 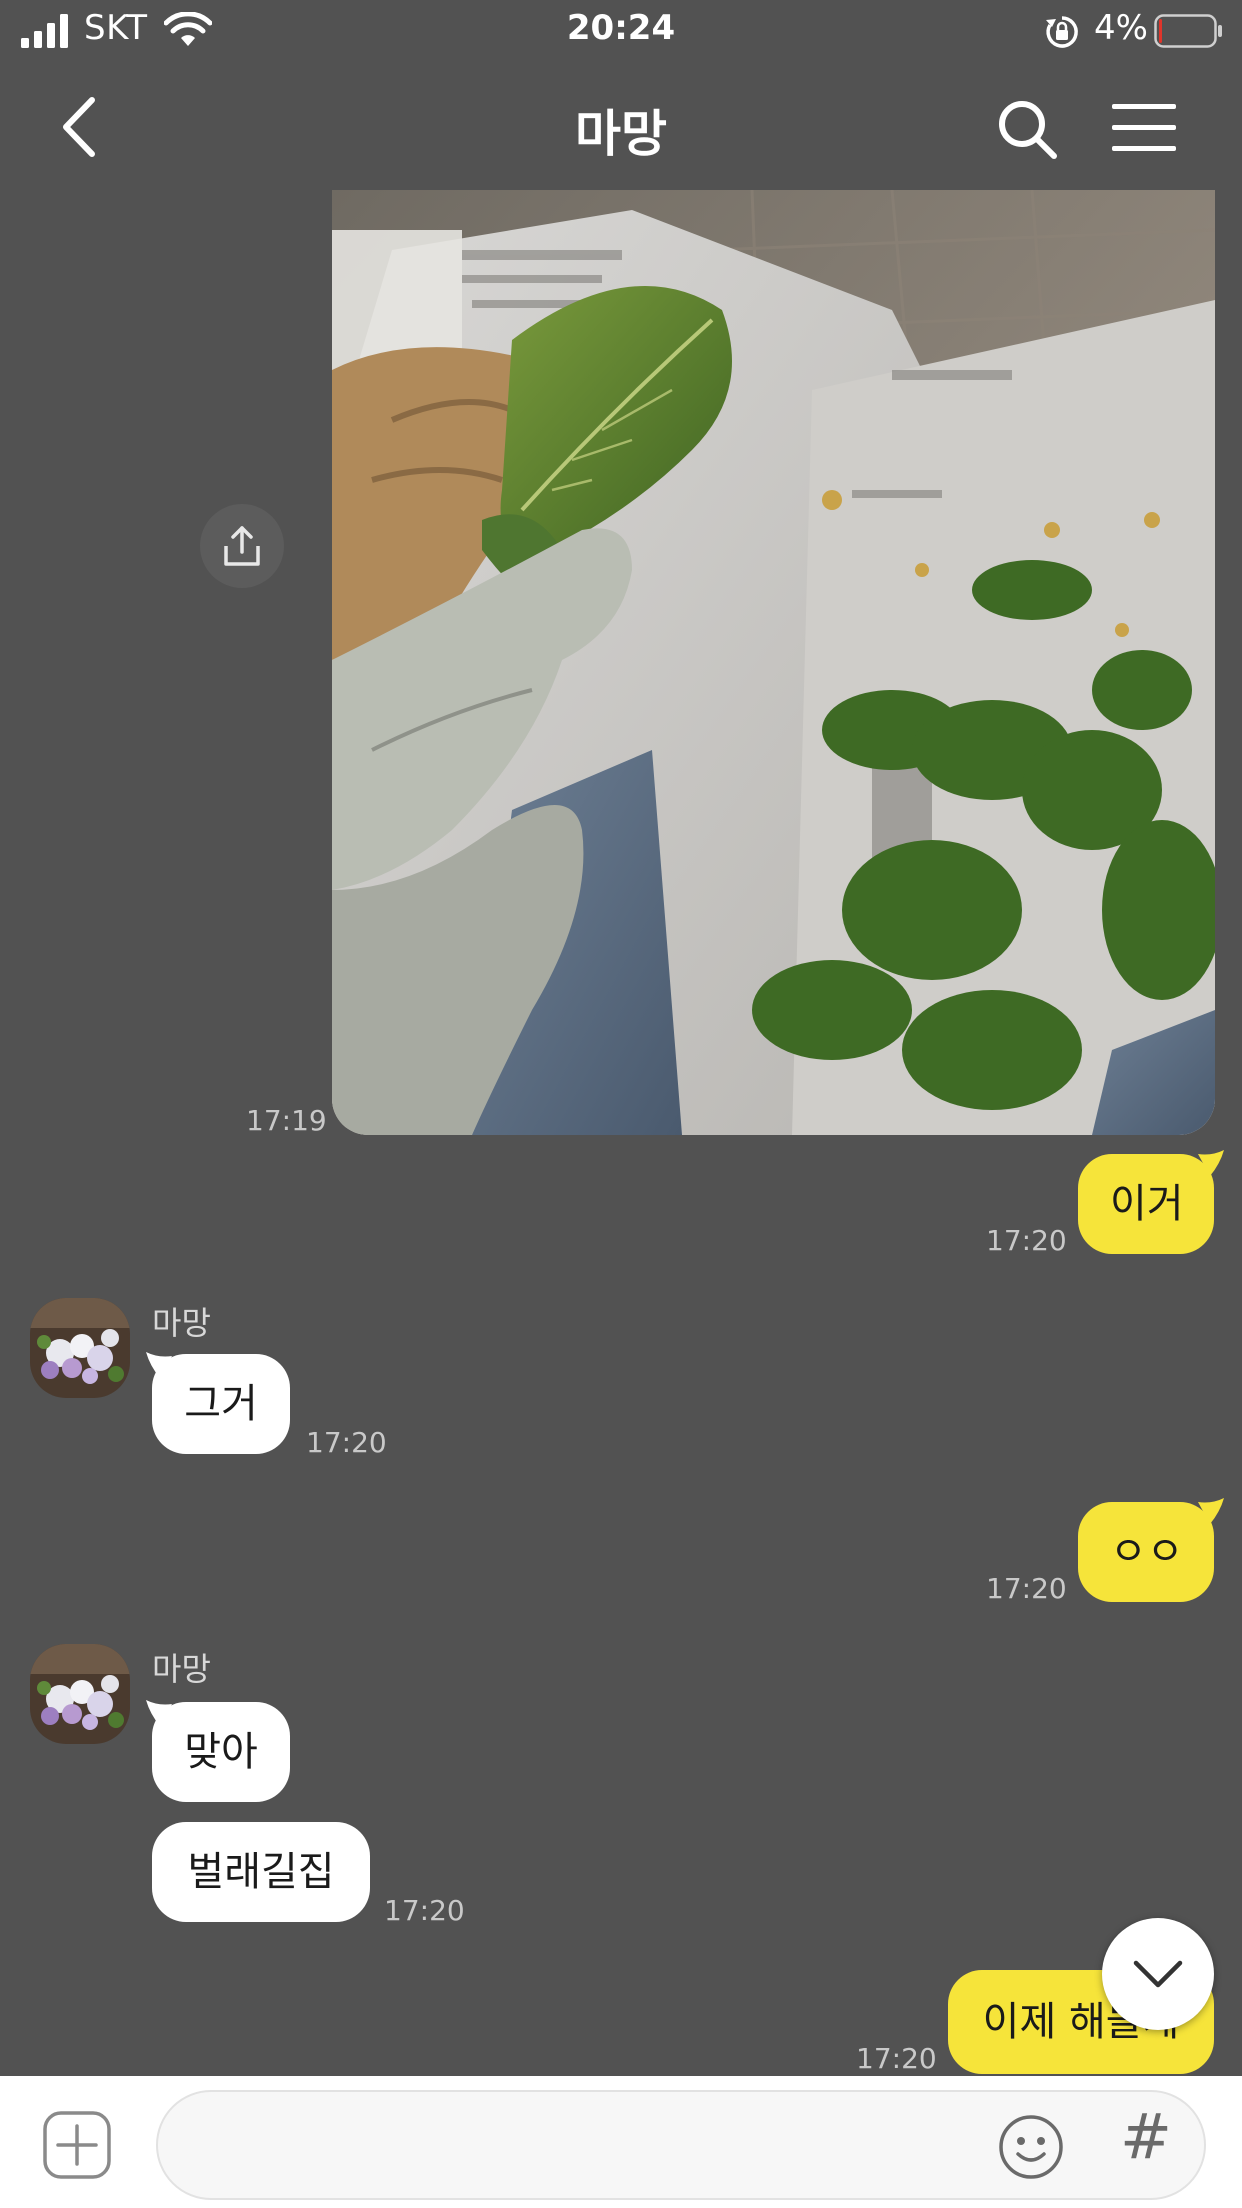 What do you see at coordinates (286, 1120) in the screenshot?
I see `message-time: 17:19` at bounding box center [286, 1120].